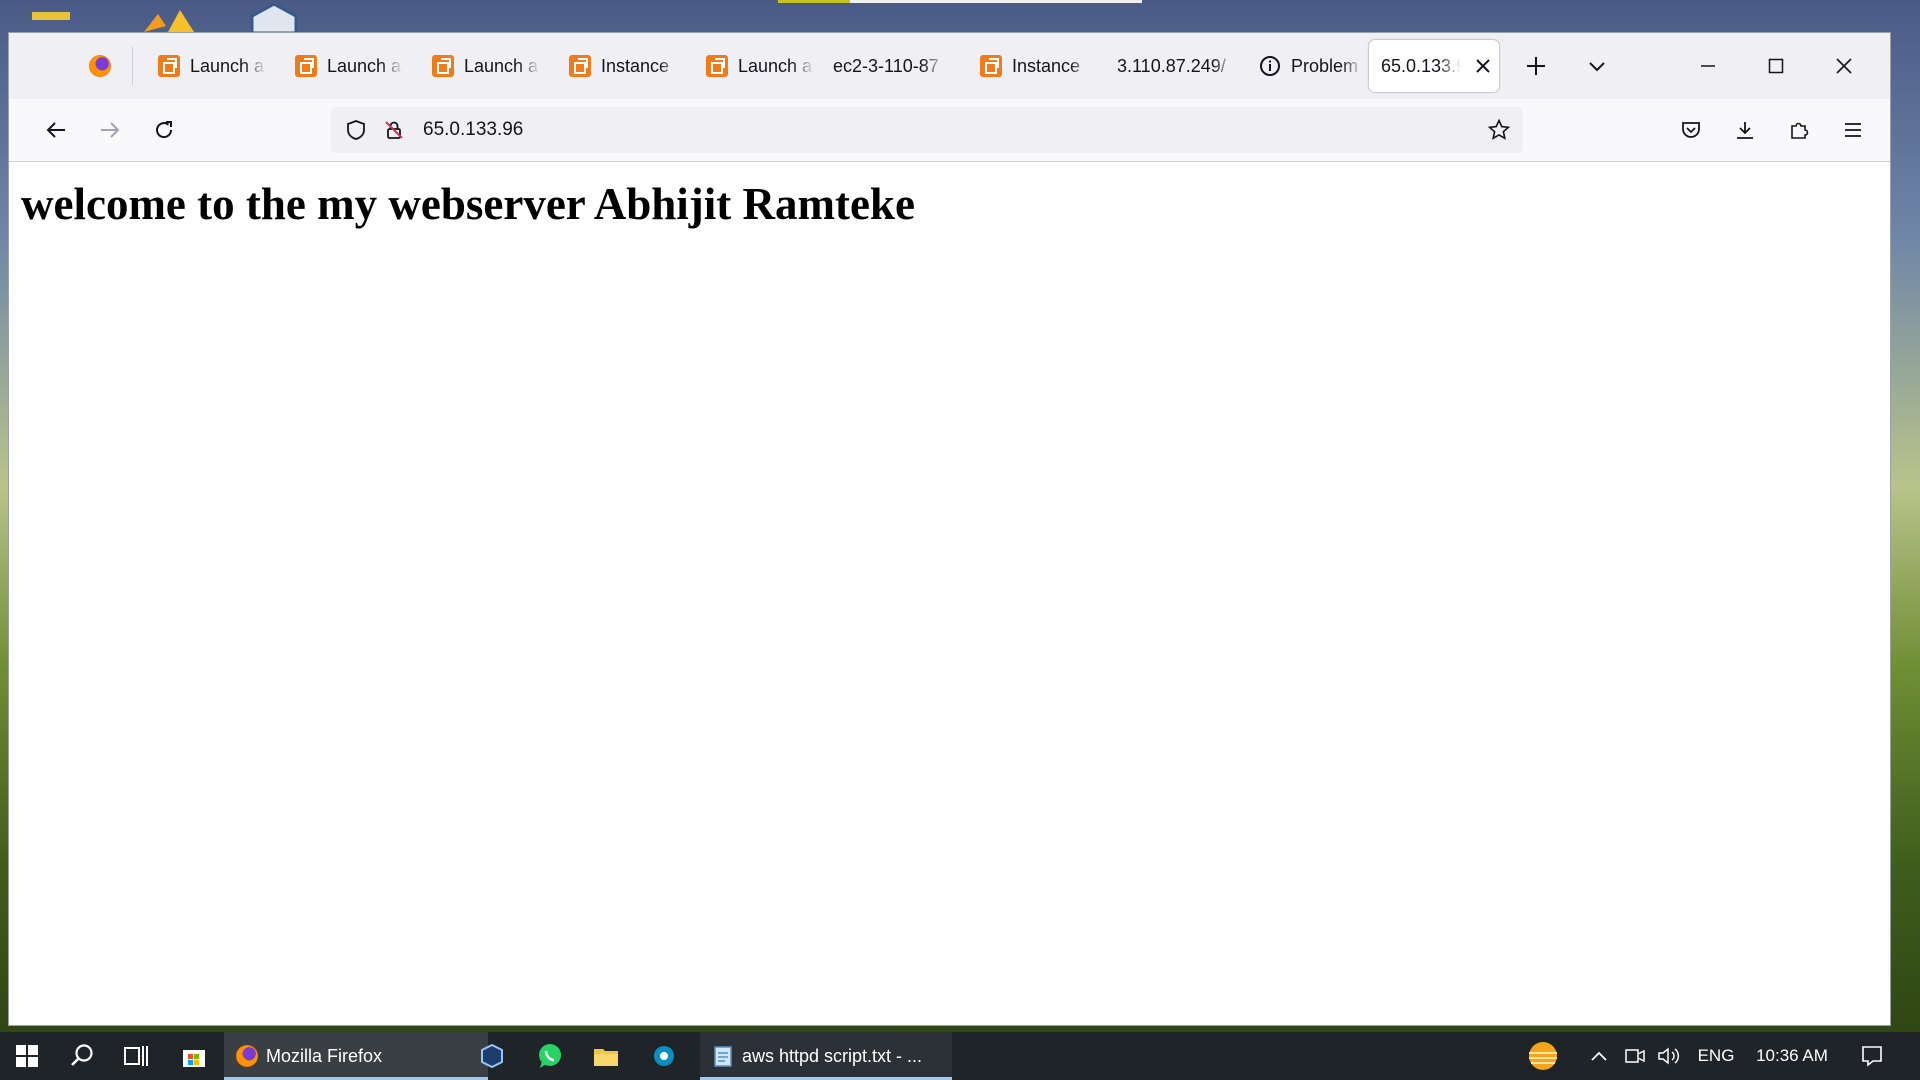 This screenshot has width=1920, height=1080. I want to click on action-center-button, so click(1872, 1056).